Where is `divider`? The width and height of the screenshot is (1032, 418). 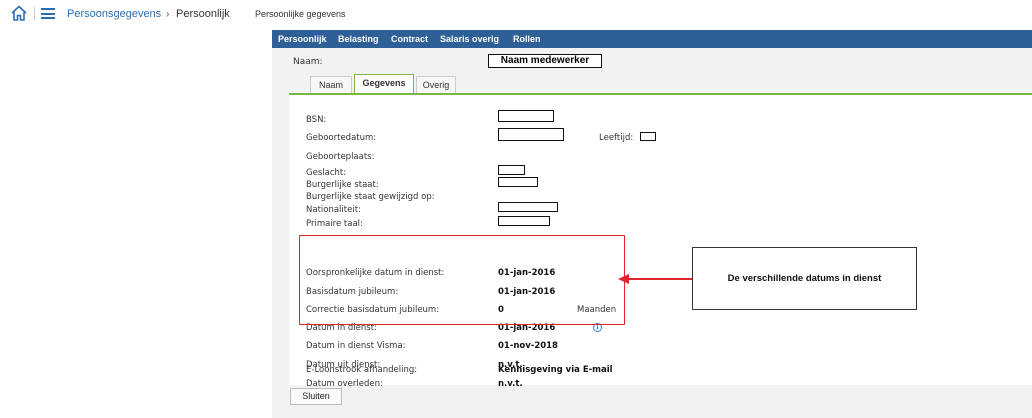
divider is located at coordinates (34, 13).